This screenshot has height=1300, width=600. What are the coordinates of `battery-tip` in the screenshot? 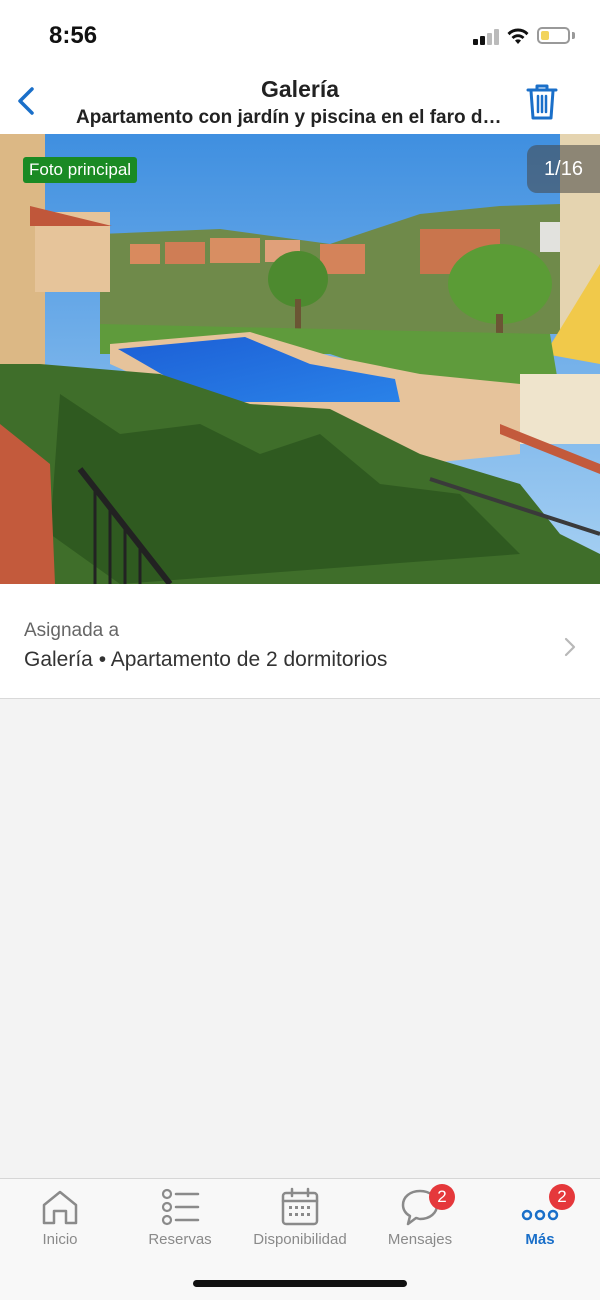 It's located at (573, 35).